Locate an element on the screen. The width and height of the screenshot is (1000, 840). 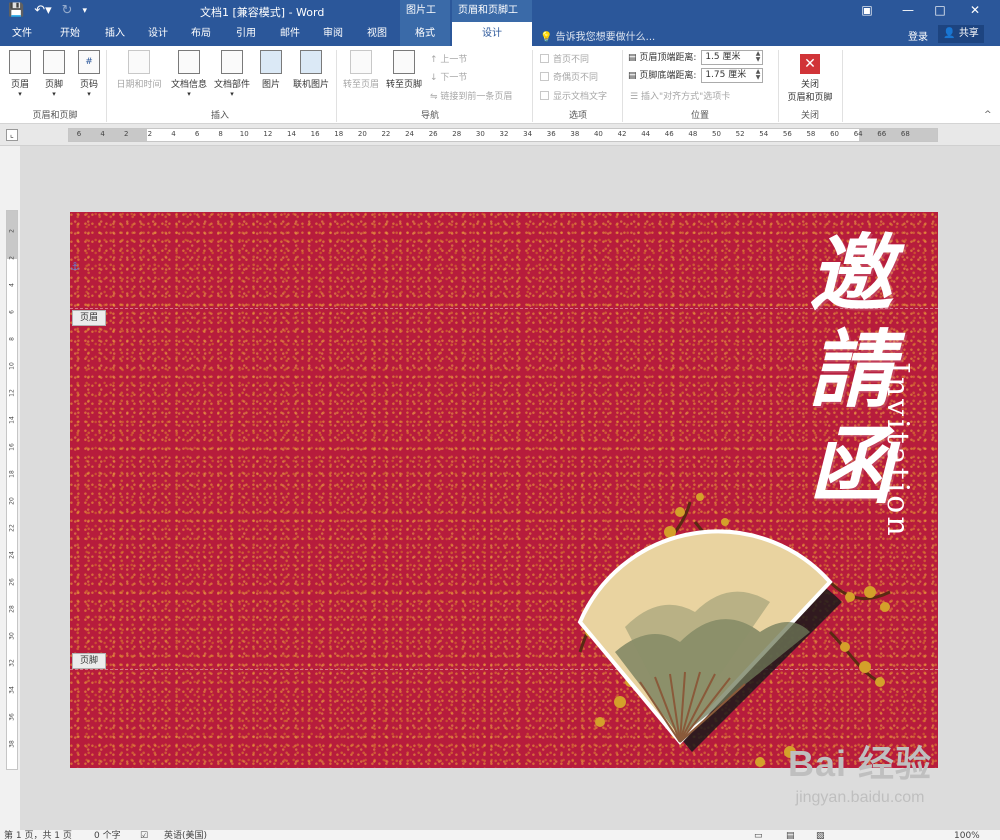
proofing-icon: ☑ is located at coordinates (144, 836).